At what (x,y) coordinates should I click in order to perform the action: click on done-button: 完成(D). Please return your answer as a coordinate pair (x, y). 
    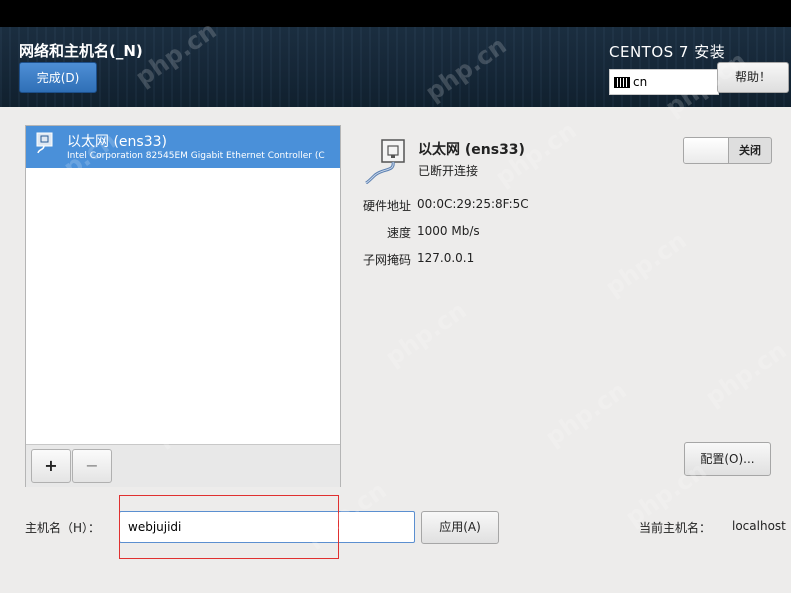
    Looking at the image, I should click on (58, 77).